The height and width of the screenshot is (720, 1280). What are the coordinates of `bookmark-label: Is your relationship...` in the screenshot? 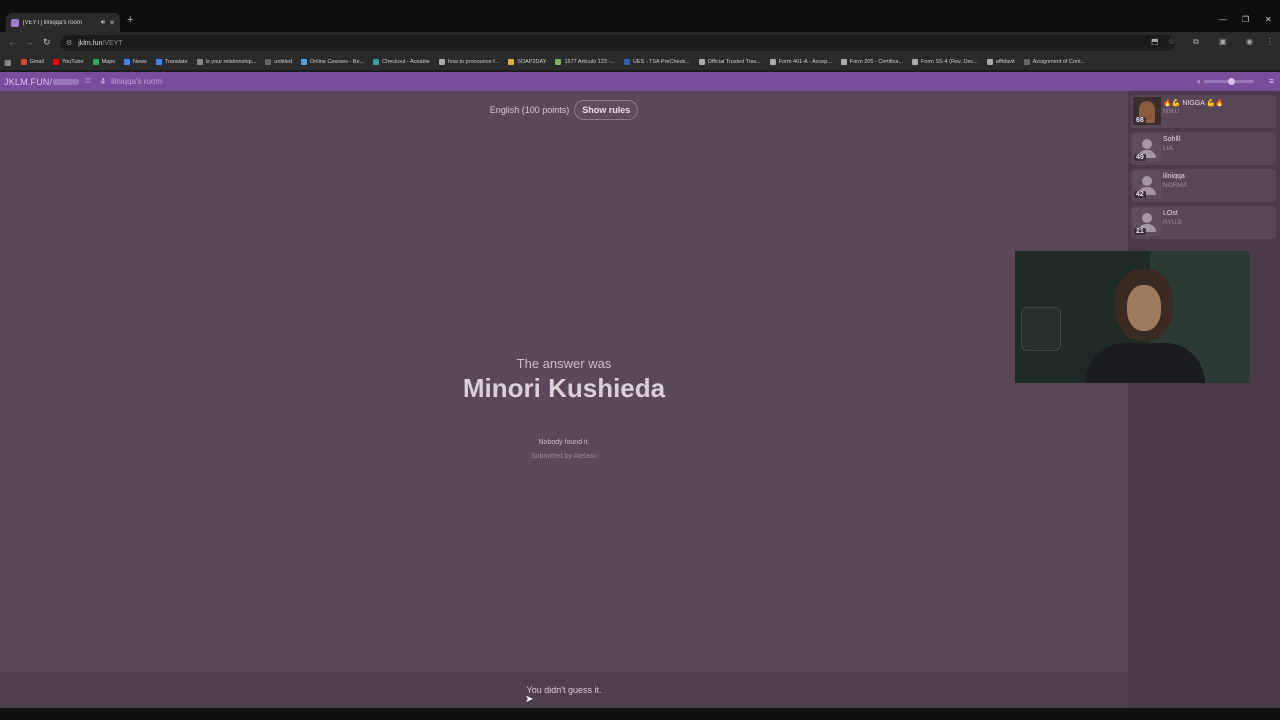 It's located at (231, 62).